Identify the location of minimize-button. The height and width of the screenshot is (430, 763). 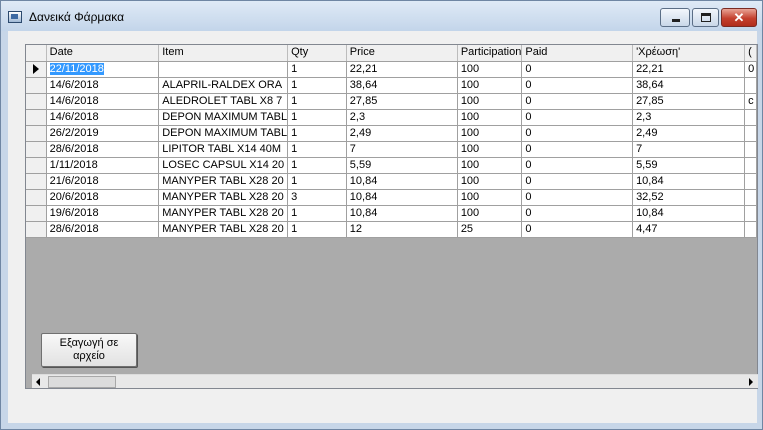
(675, 17).